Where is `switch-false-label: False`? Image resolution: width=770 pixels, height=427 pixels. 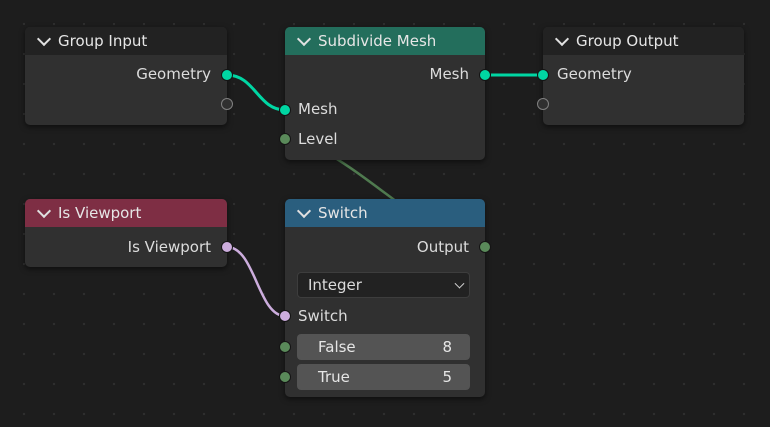 switch-false-label: False is located at coordinates (337, 347).